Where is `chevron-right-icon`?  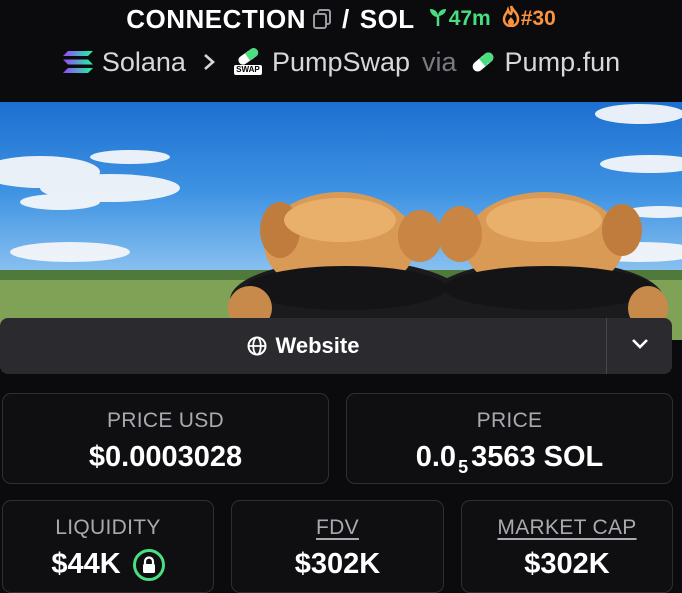
chevron-right-icon is located at coordinates (209, 62).